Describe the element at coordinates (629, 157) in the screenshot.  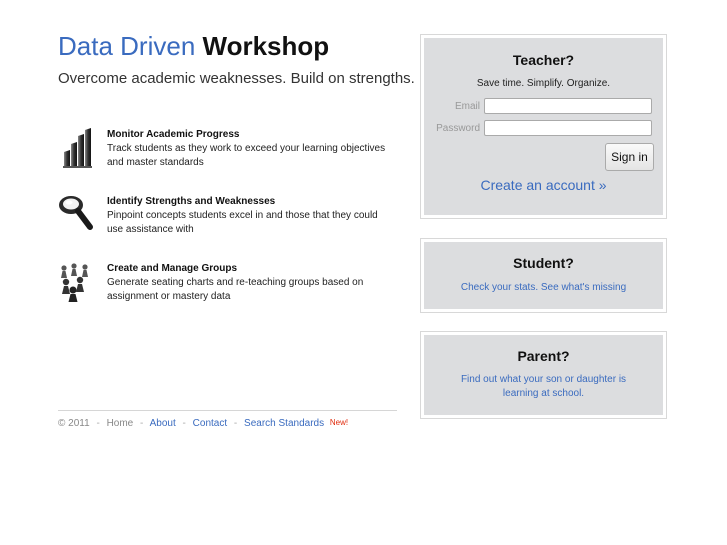
I see `sign-in-button: Sign in` at that location.